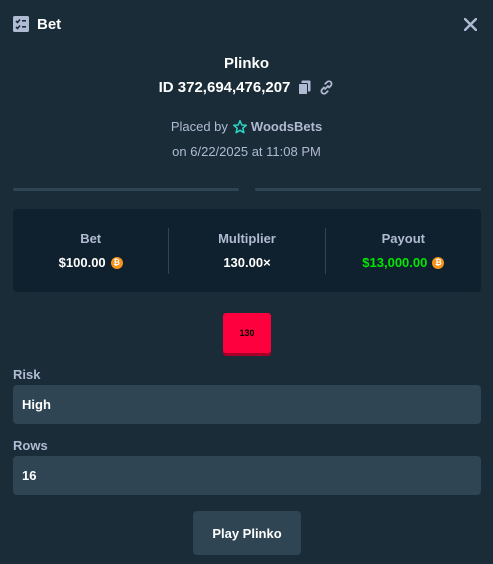  Describe the element at coordinates (126, 189) in the screenshot. I see `divider-left` at that location.